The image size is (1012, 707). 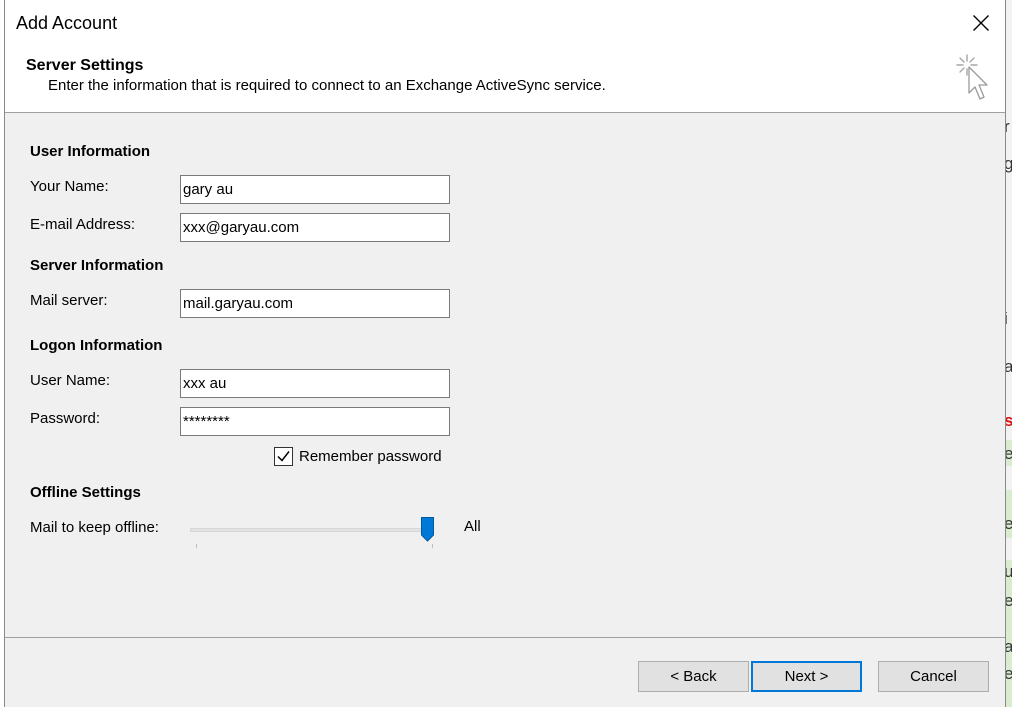 I want to click on user-information-heading: User Information, so click(x=90, y=151).